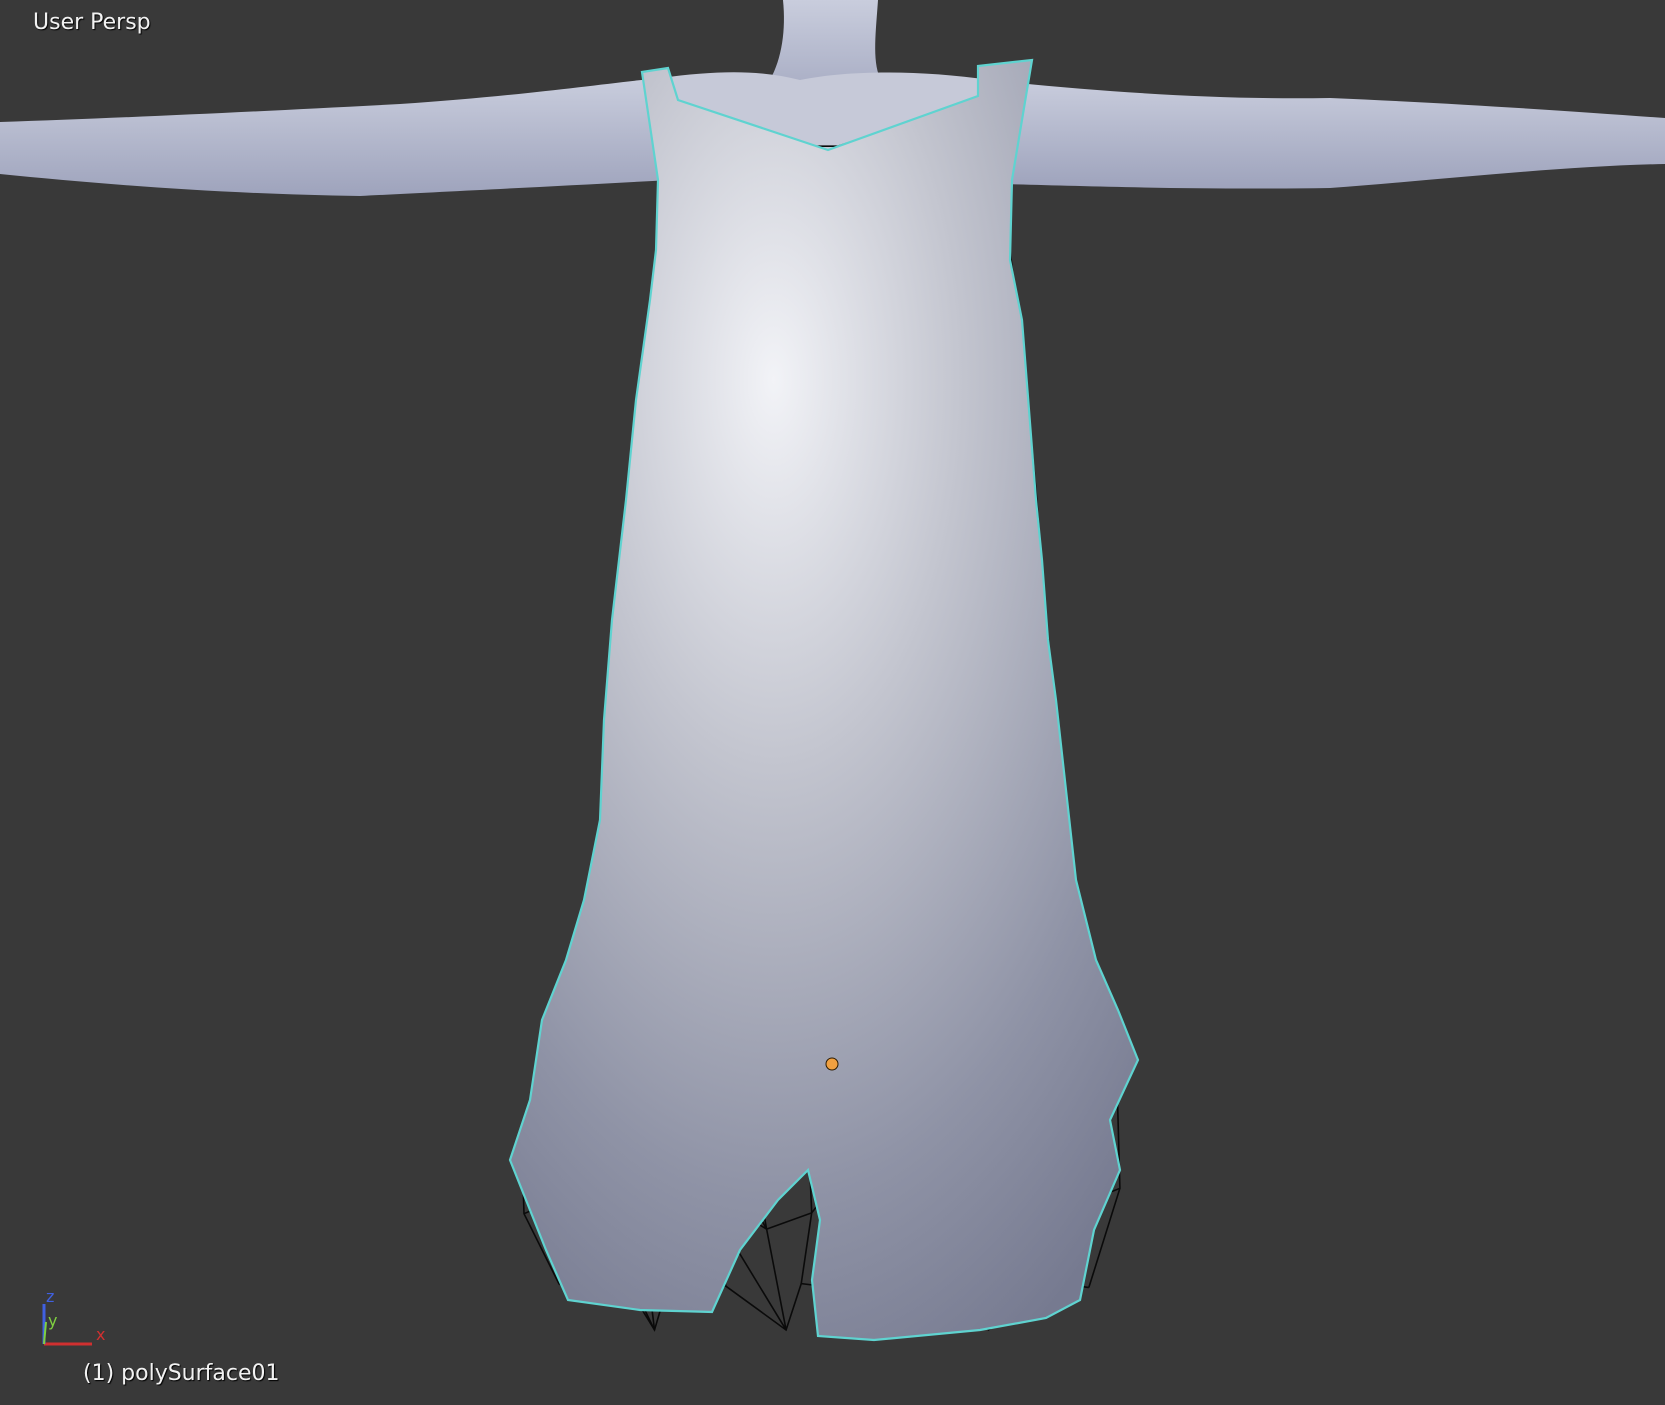 This screenshot has width=1665, height=1405. I want to click on x-axis-label: x, so click(100, 1334).